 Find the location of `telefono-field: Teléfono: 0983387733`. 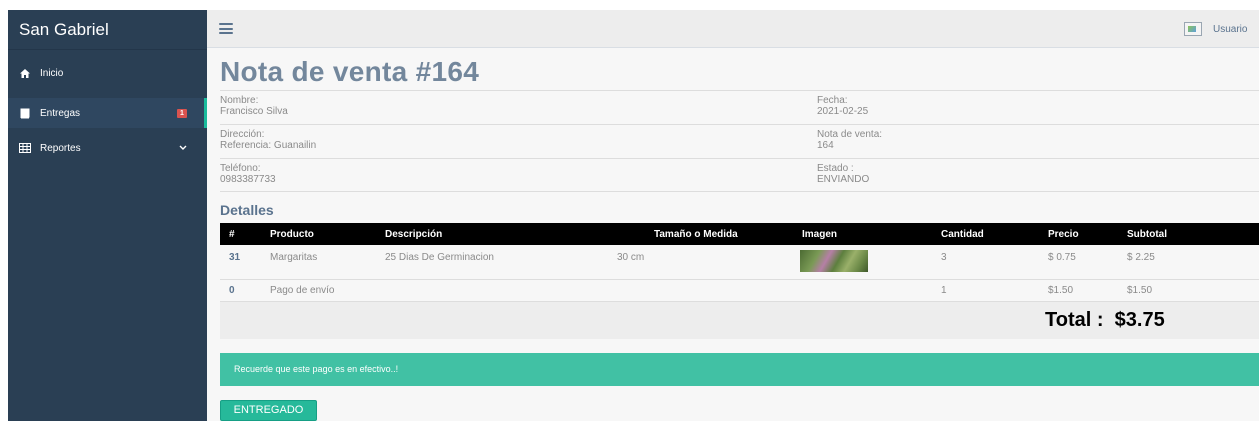

telefono-field: Teléfono: 0983387733 is located at coordinates (248, 174).